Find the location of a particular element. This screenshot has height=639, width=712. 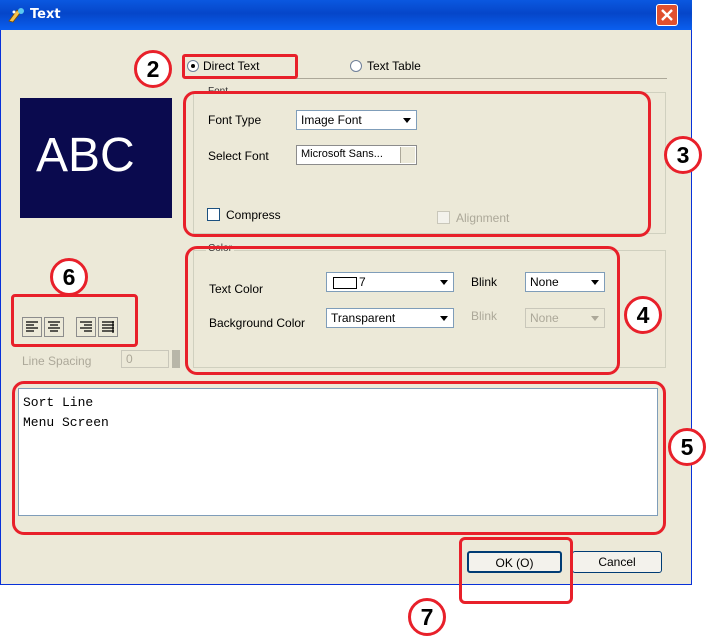

close-button is located at coordinates (667, 15).